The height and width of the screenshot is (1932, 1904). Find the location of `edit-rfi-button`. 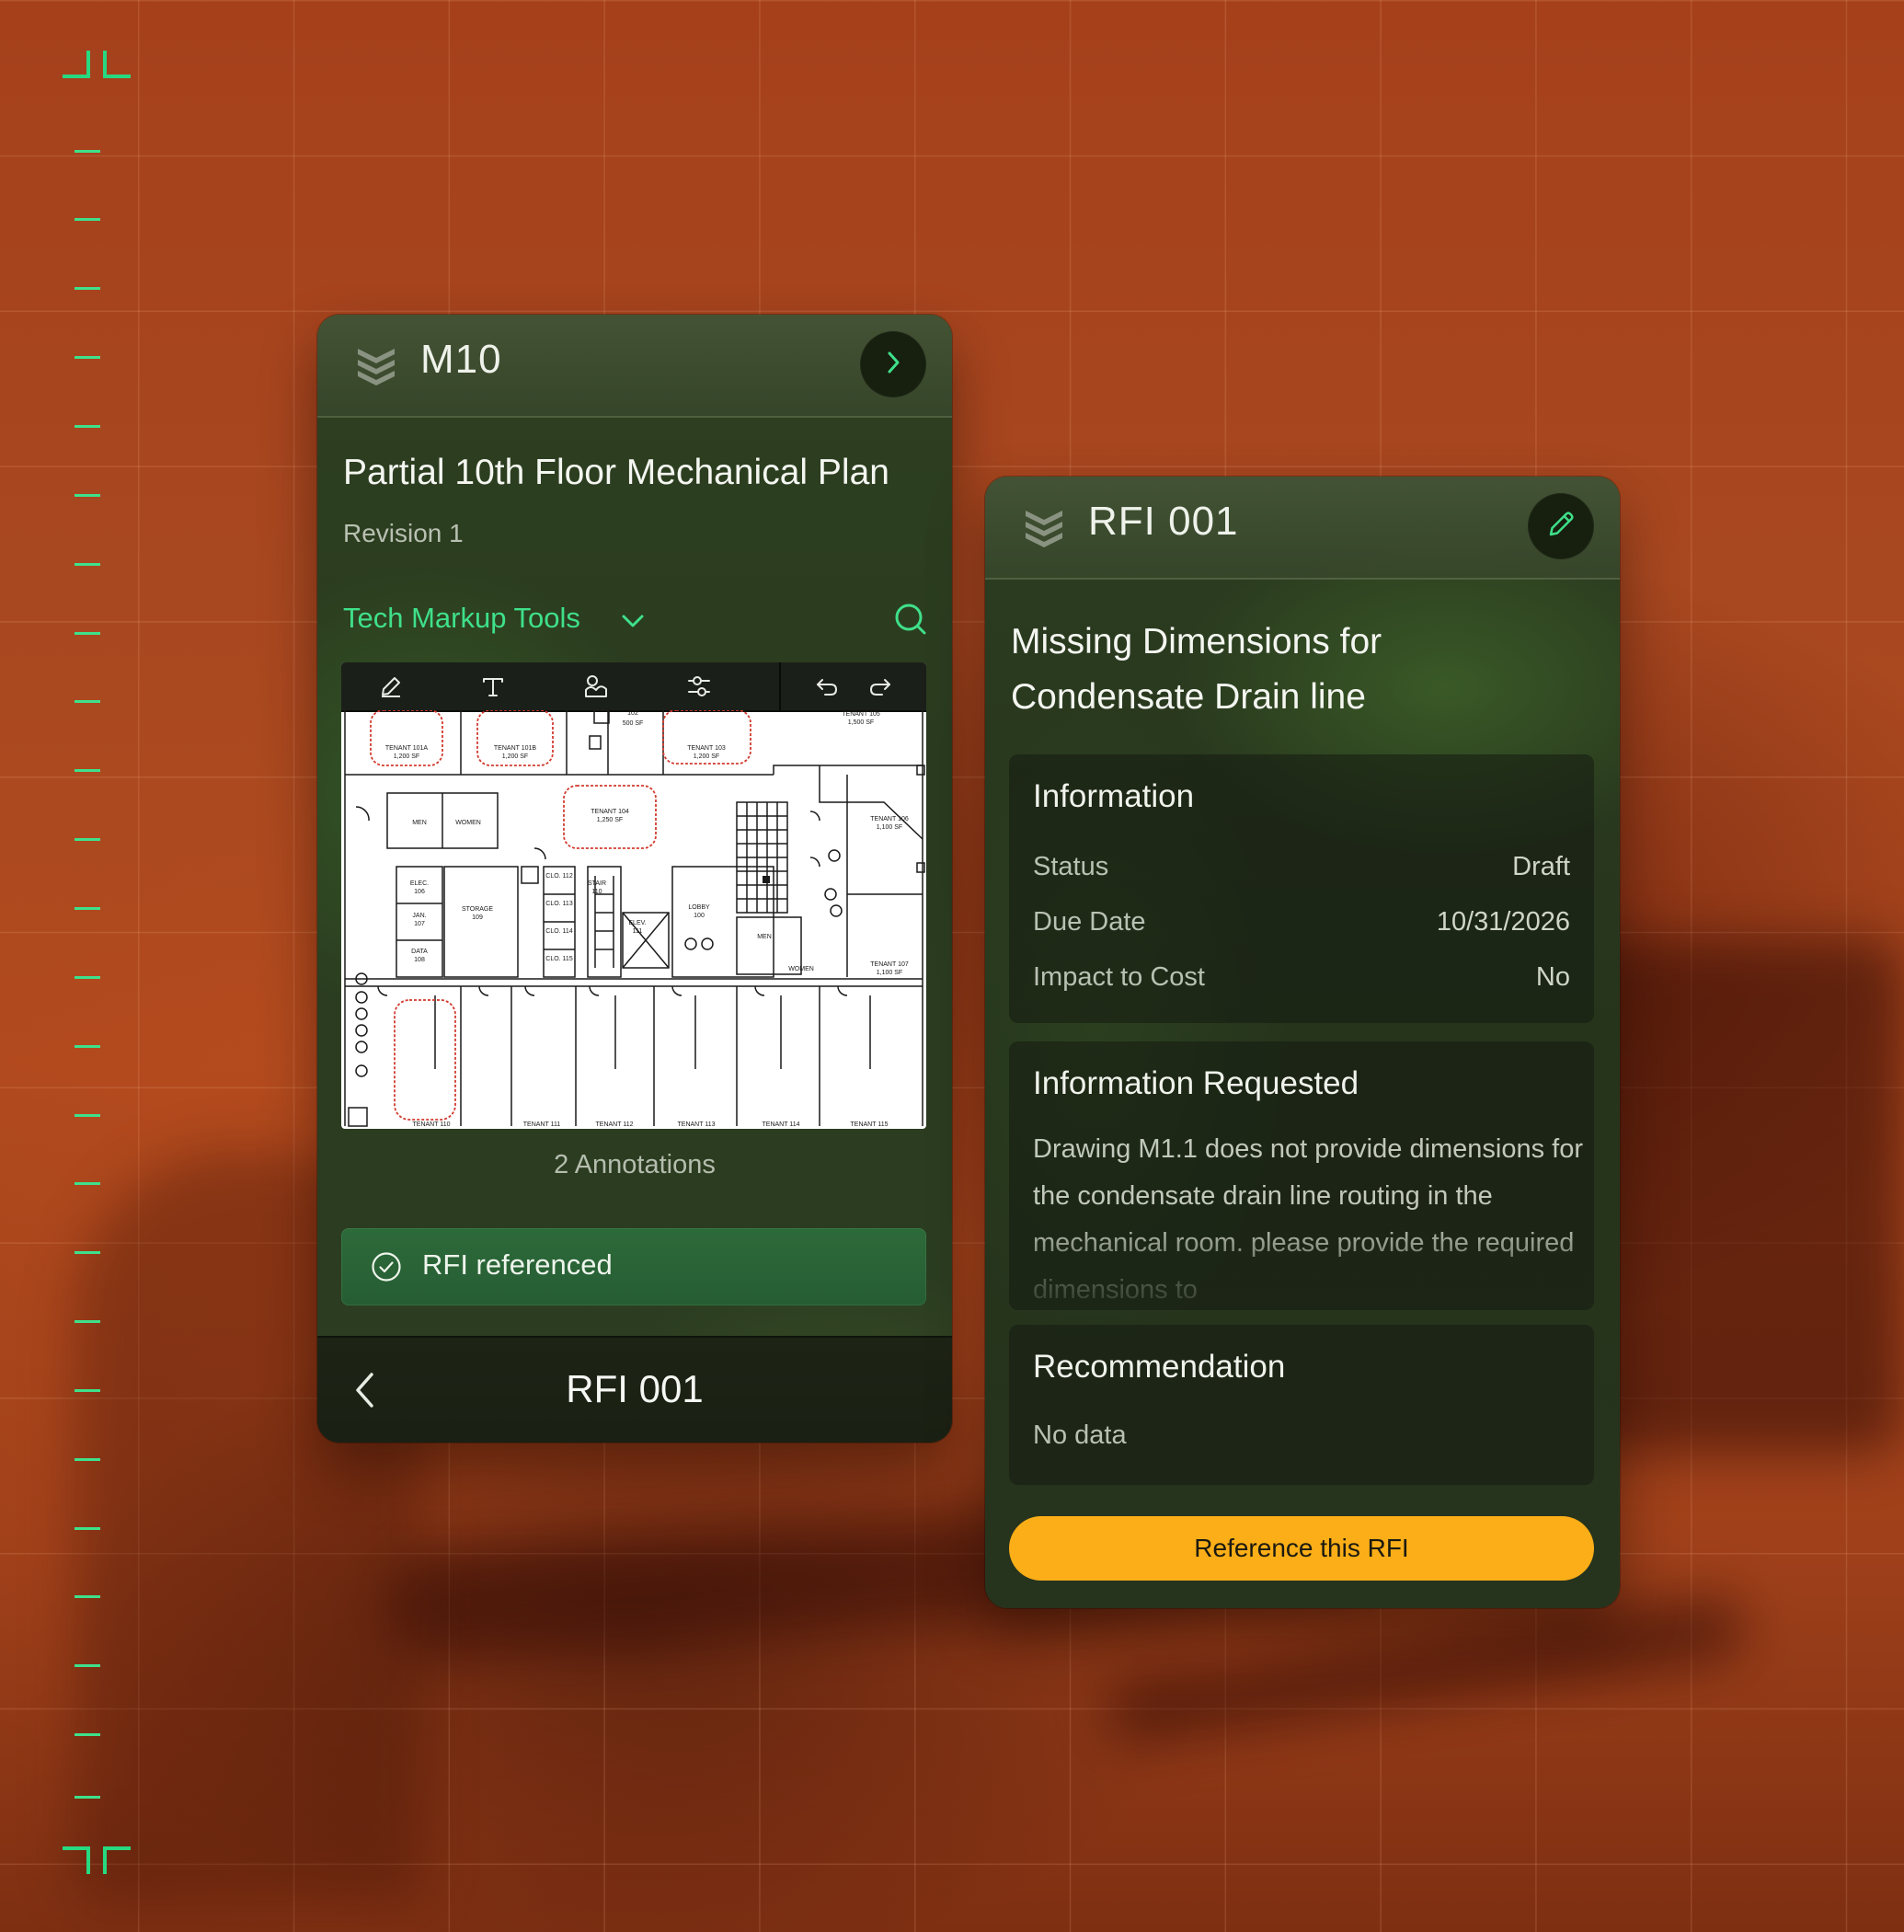

edit-rfi-button is located at coordinates (1561, 526).